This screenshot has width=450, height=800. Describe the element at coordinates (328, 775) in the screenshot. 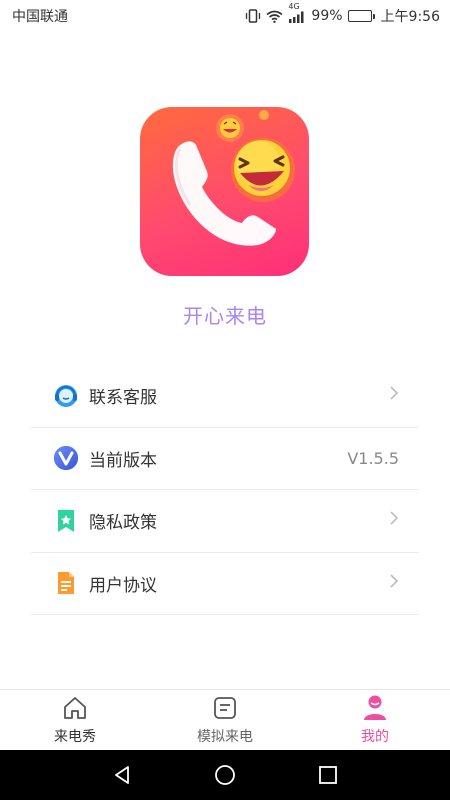

I see `recents-square-icon` at that location.